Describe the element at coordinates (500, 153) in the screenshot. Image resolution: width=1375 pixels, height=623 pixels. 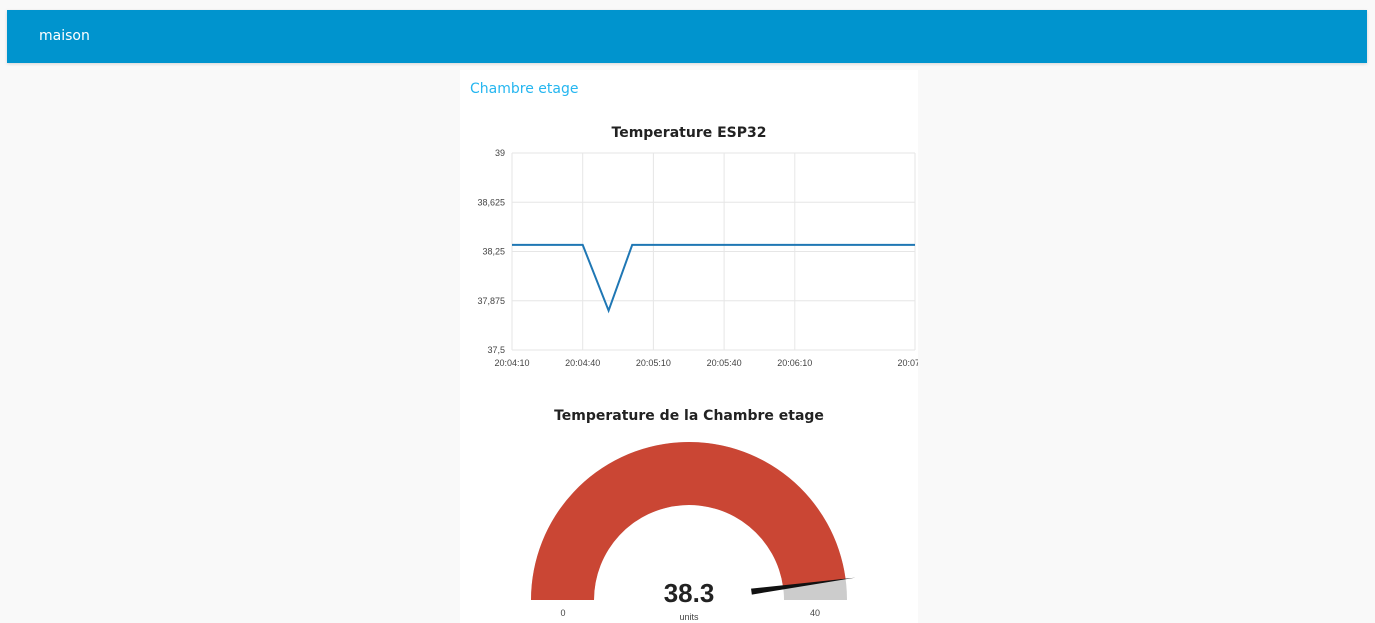
I see `y-tick-label: 39` at that location.